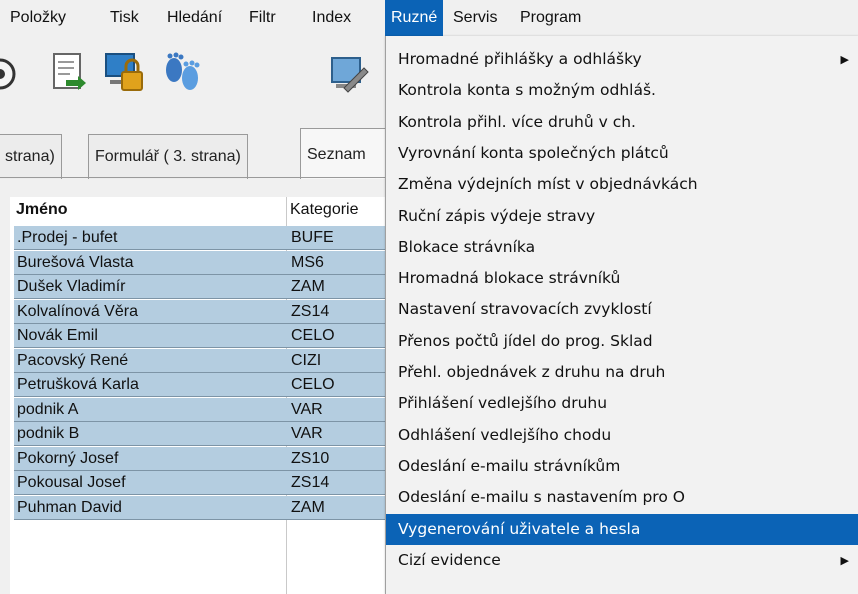  What do you see at coordinates (151, 238) in the screenshot?
I see `cell-jmeno: .Prodej - bufet` at bounding box center [151, 238].